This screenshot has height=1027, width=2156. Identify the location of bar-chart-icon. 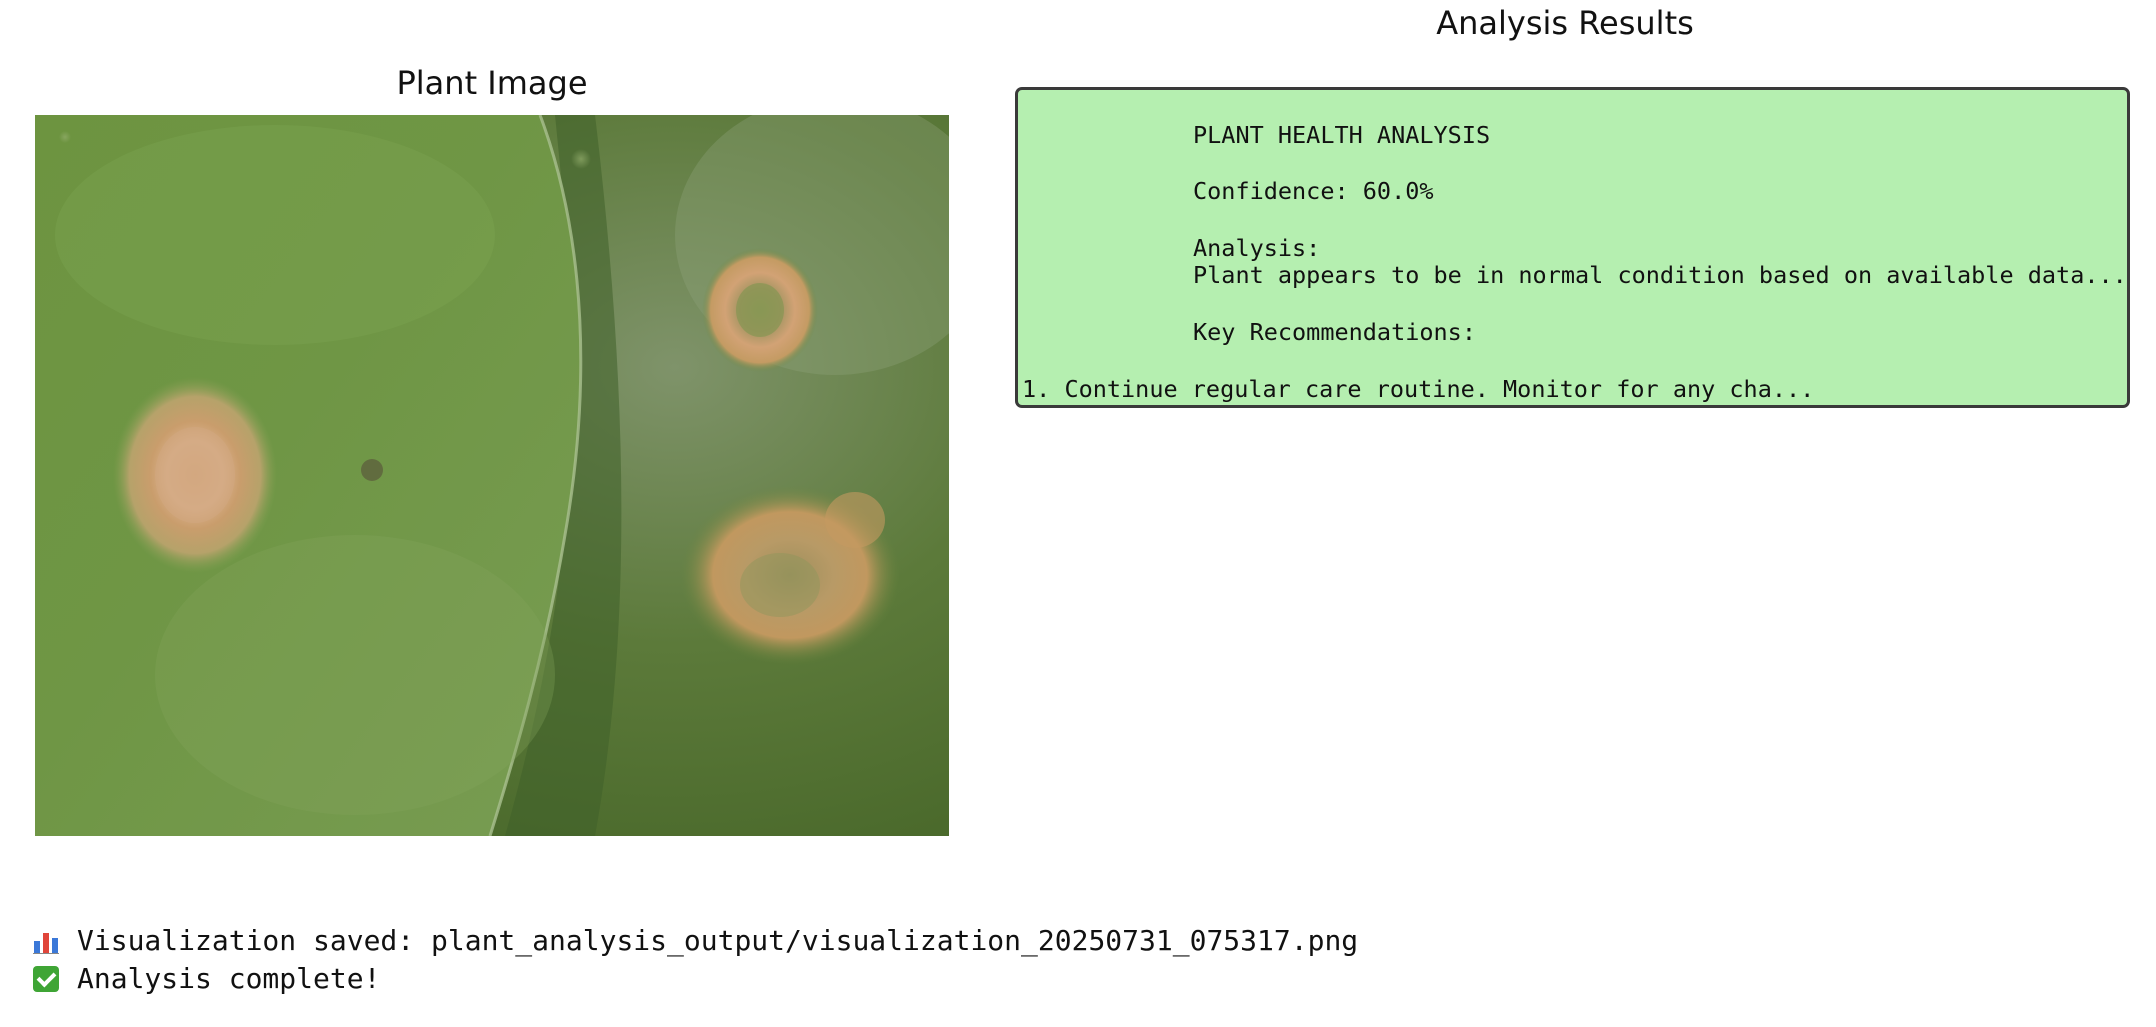
(46, 941).